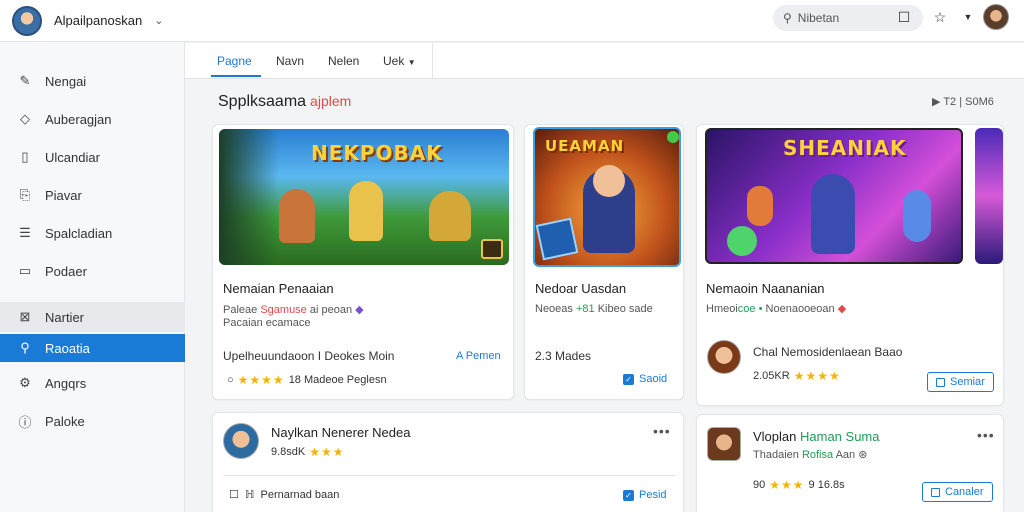 This screenshot has height=512, width=1024. I want to click on chevron-down-icon: ⌄, so click(158, 20).